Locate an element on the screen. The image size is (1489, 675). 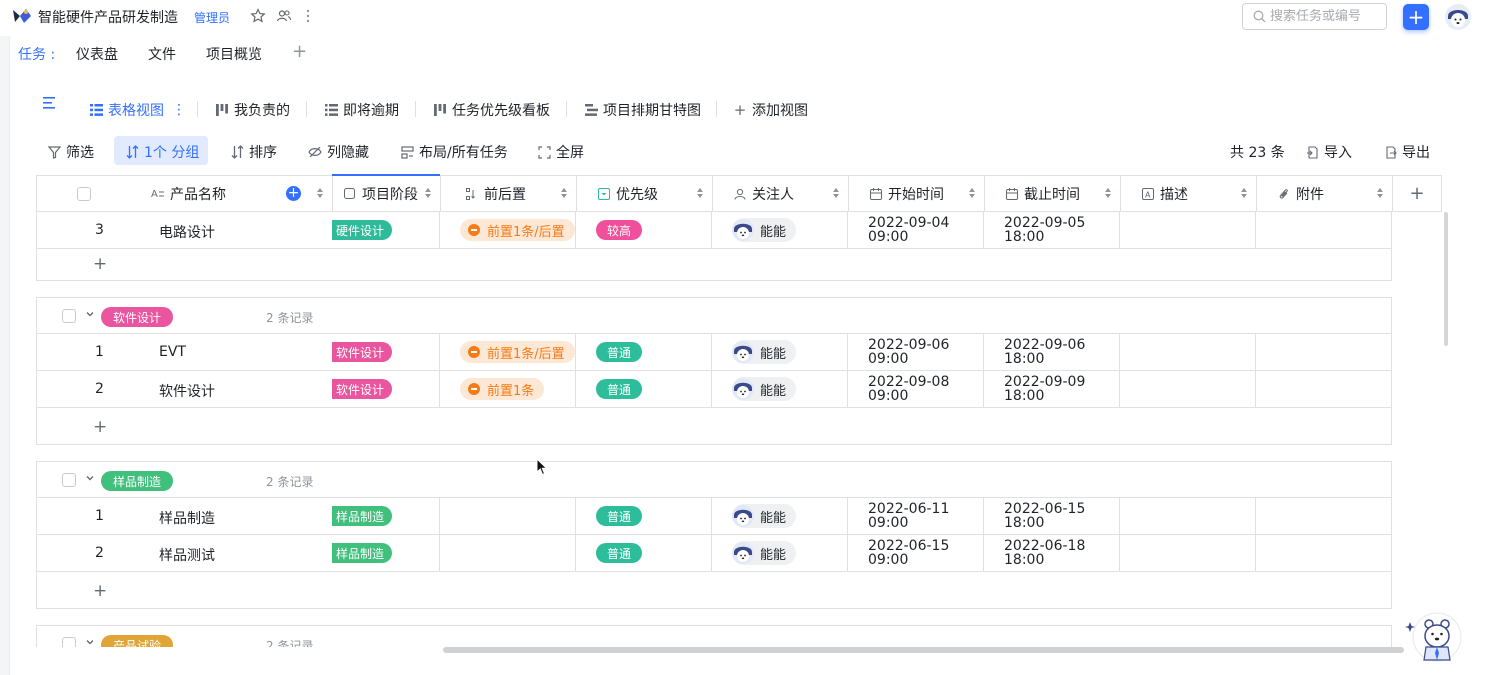
add-field-button: + is located at coordinates (293, 193).